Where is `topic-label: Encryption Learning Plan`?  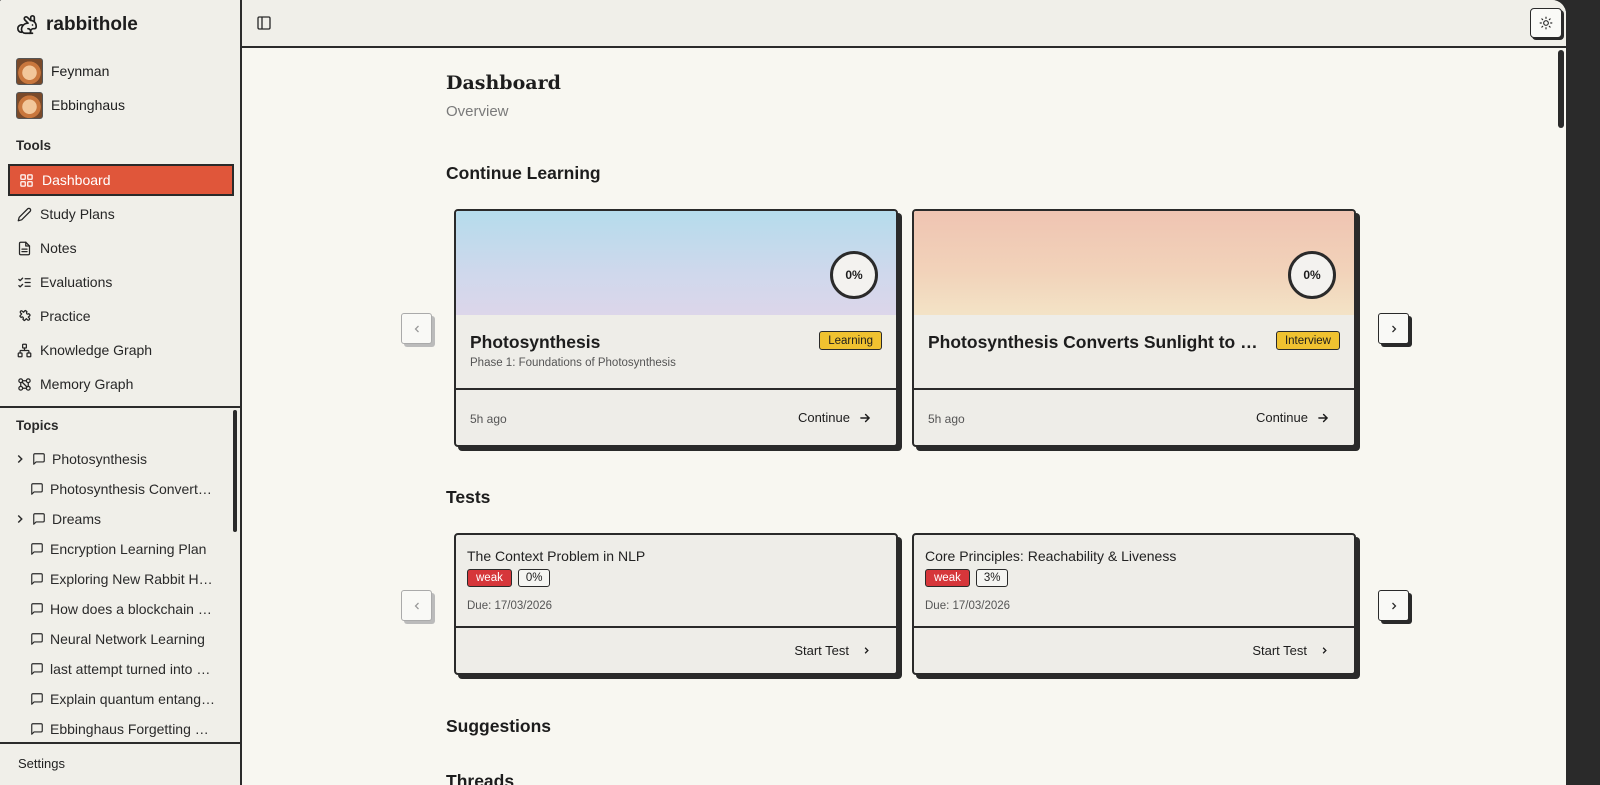 topic-label: Encryption Learning Plan is located at coordinates (128, 549).